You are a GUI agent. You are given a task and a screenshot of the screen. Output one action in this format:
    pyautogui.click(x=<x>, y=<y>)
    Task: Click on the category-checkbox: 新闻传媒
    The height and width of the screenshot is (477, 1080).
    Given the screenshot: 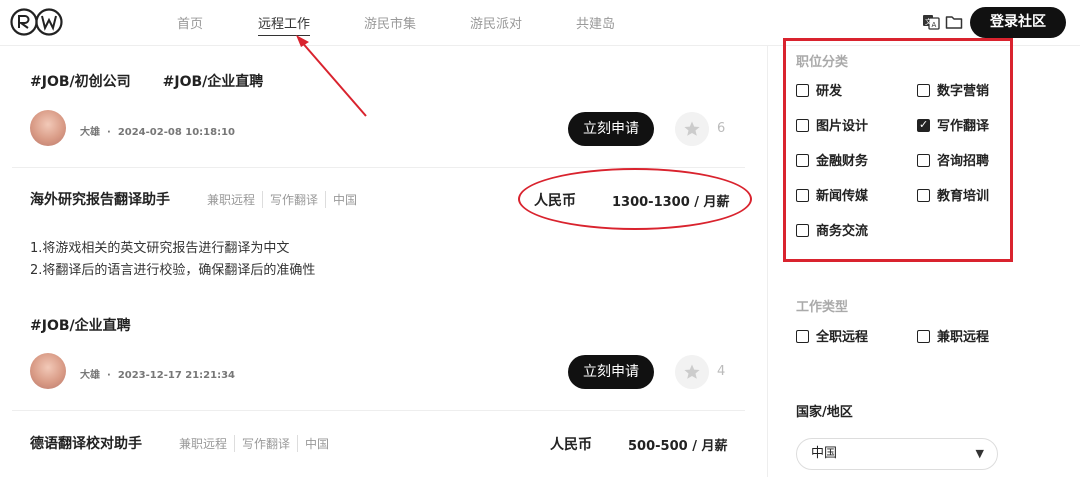 What is the action you would take?
    pyautogui.click(x=832, y=197)
    